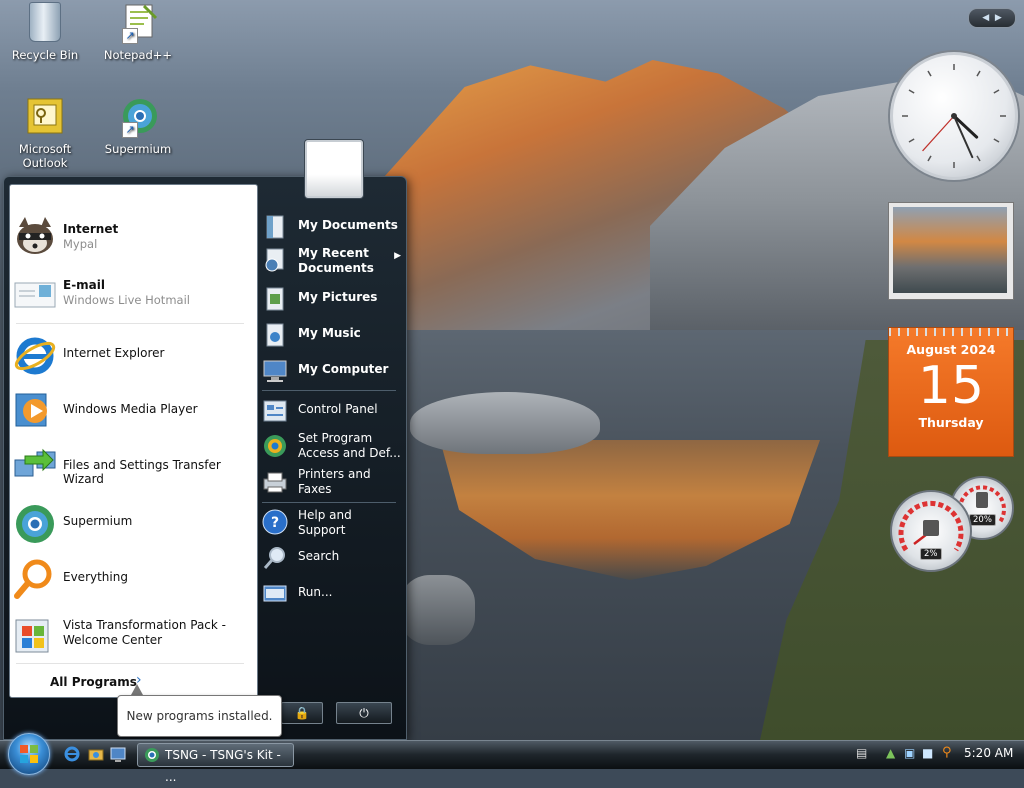  I want to click on desktop-icon-label: Microsoft Outlook, so click(45, 156).